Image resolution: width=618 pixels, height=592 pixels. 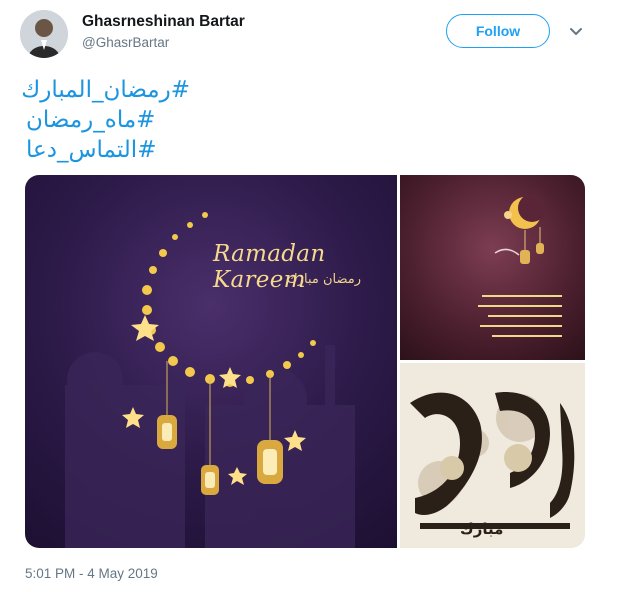 I want to click on avatar-image, so click(x=44, y=34).